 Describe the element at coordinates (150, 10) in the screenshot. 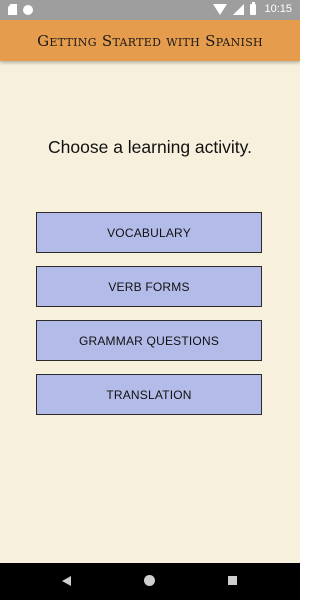

I see `status-bar: 10:15` at that location.